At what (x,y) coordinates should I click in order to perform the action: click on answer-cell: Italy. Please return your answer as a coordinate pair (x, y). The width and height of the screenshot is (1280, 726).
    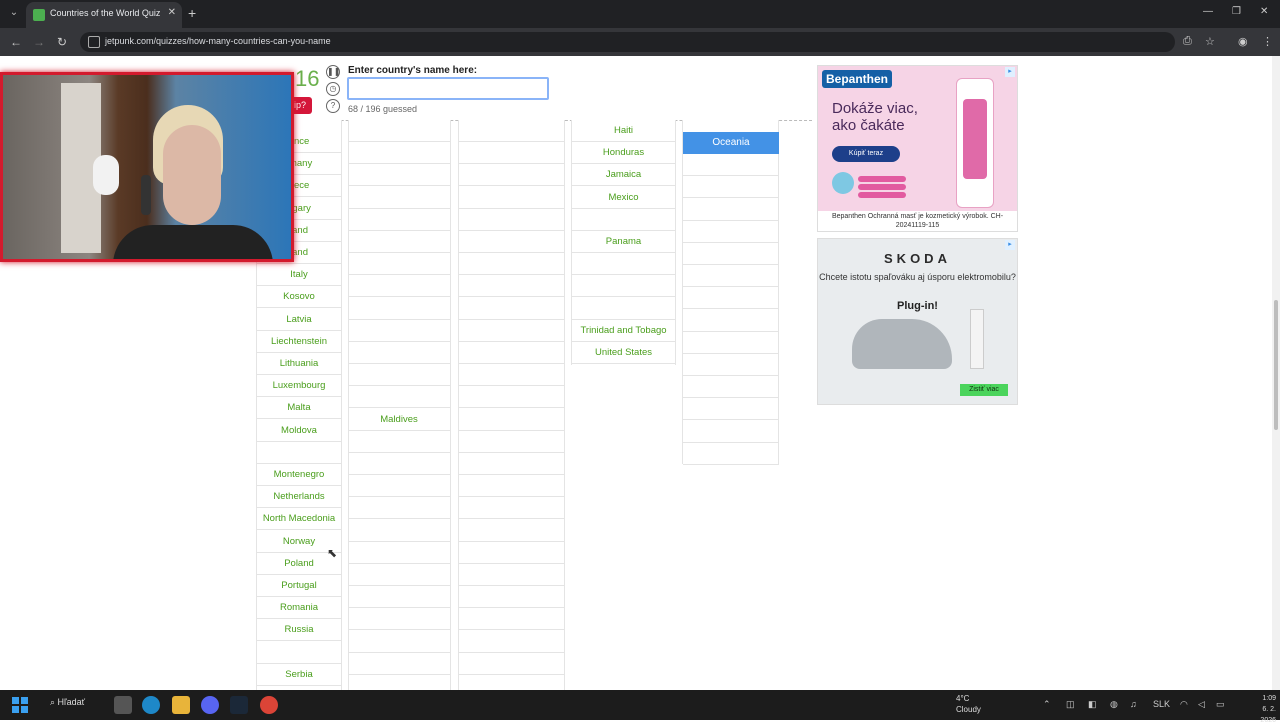
    Looking at the image, I should click on (299, 275).